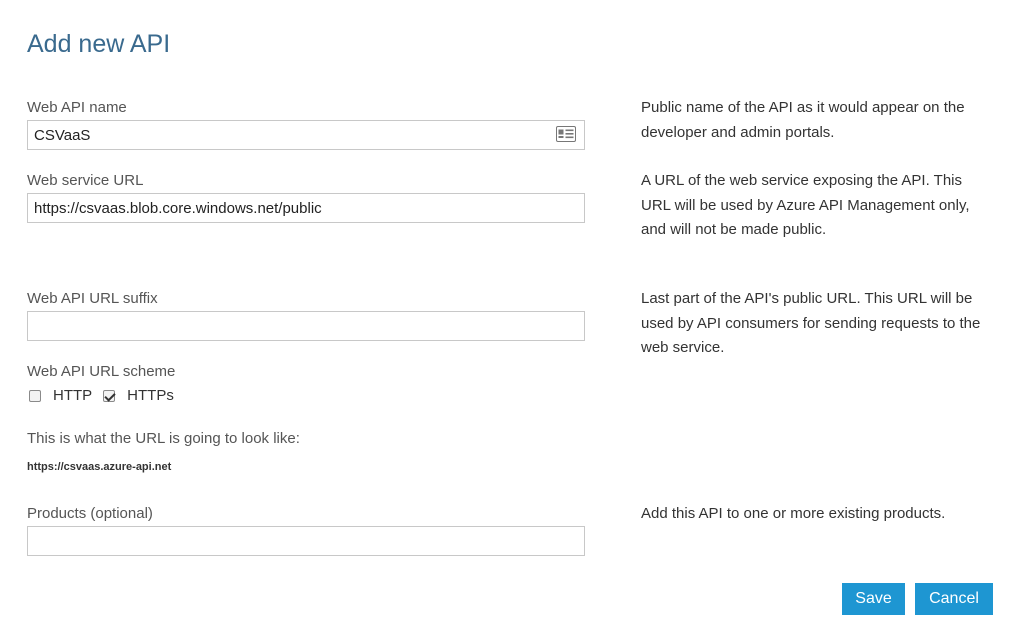 The image size is (1024, 626). I want to click on web-service-url-label: Web service URL, so click(85, 180).